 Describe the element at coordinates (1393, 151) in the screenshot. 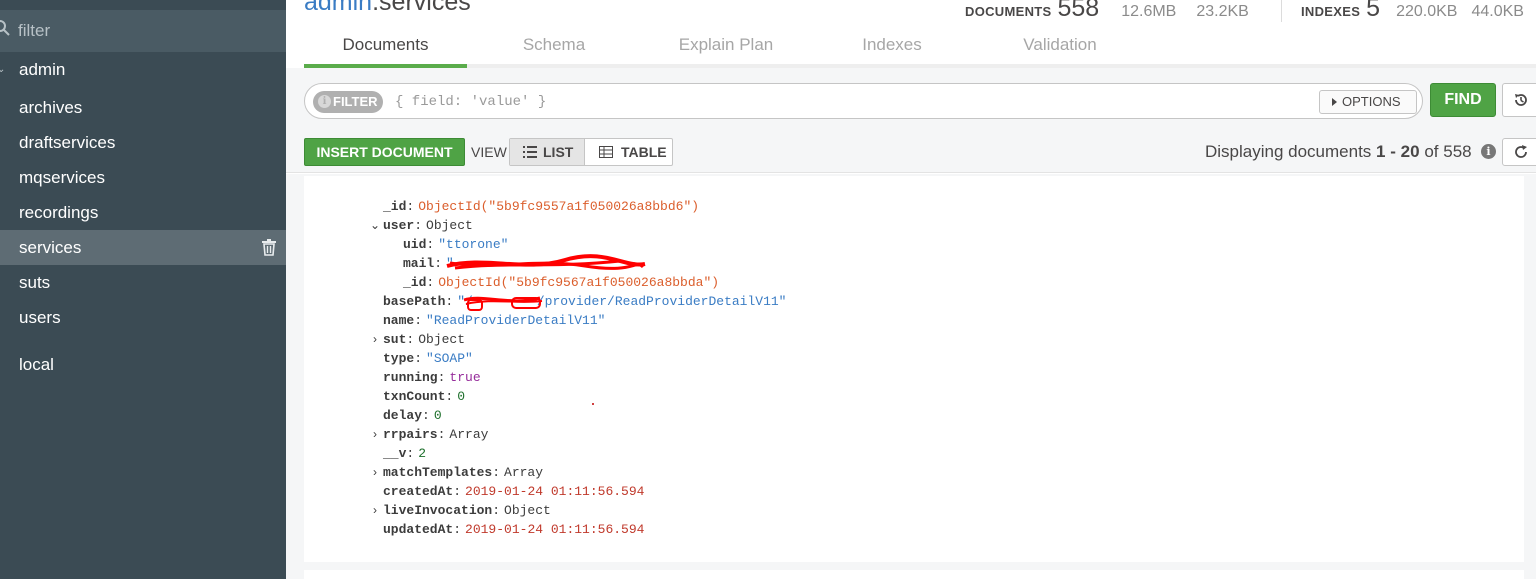

I see `pagination-sep: -` at that location.